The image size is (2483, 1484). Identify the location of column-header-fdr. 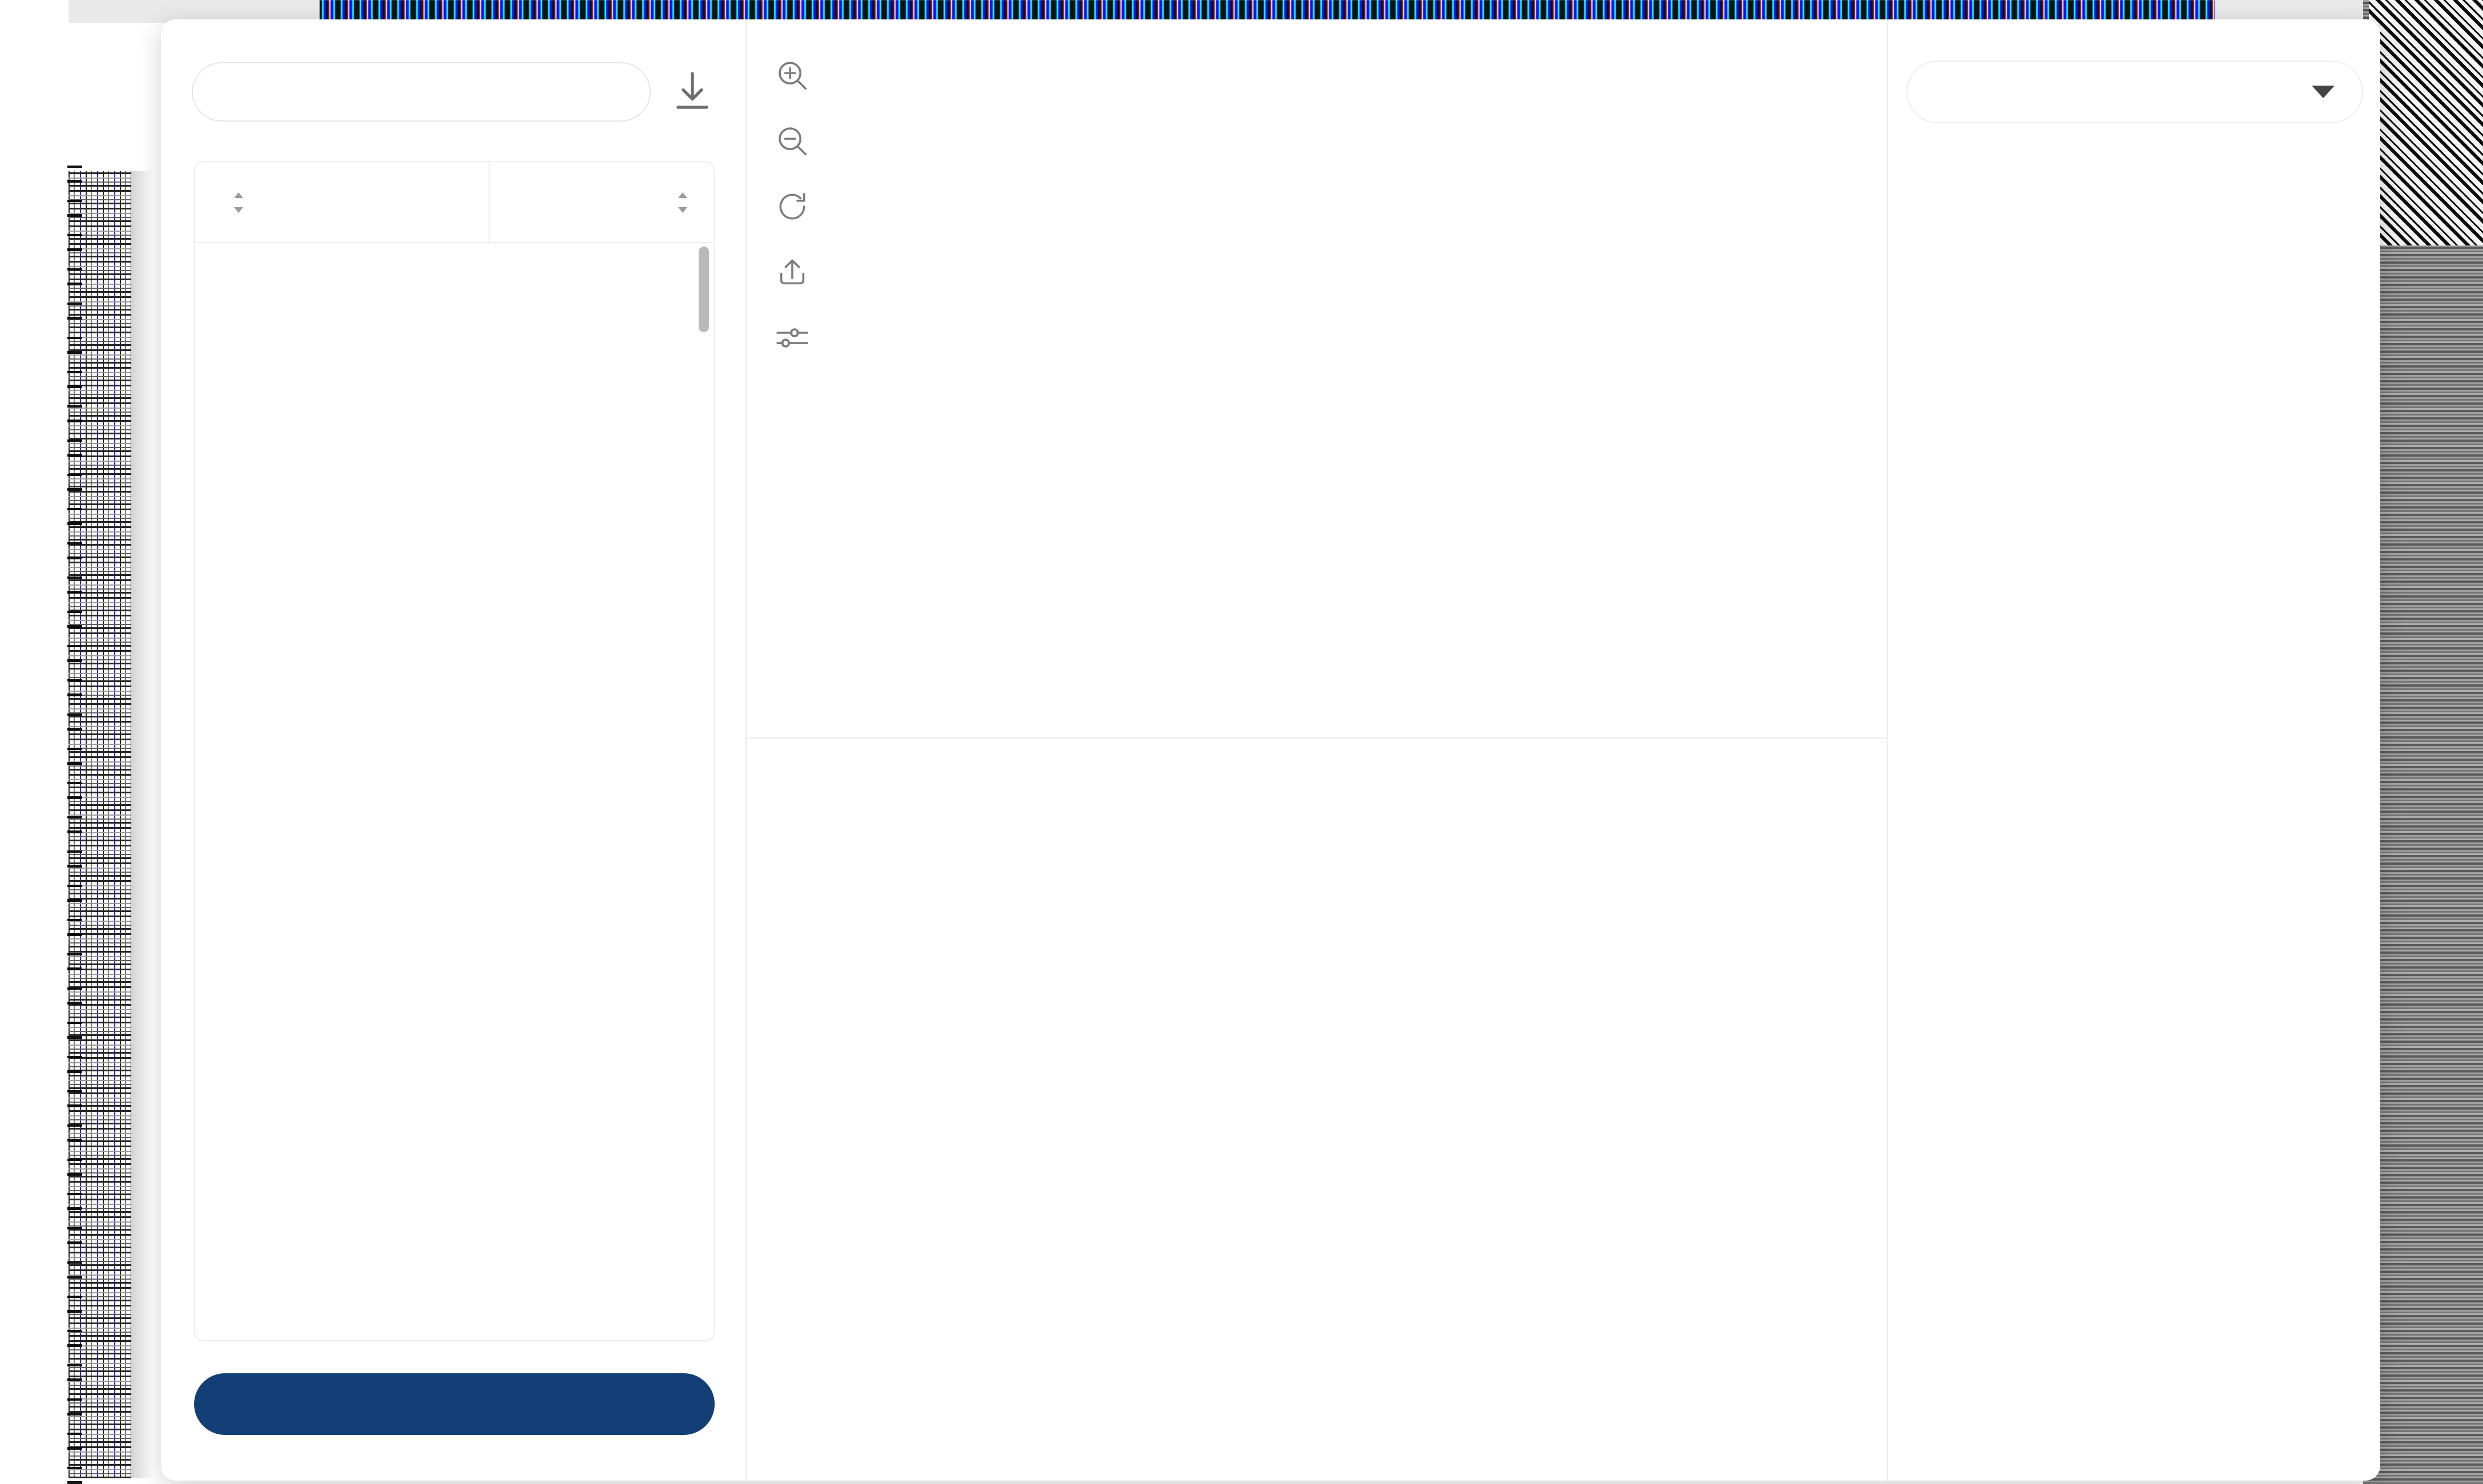
(602, 202).